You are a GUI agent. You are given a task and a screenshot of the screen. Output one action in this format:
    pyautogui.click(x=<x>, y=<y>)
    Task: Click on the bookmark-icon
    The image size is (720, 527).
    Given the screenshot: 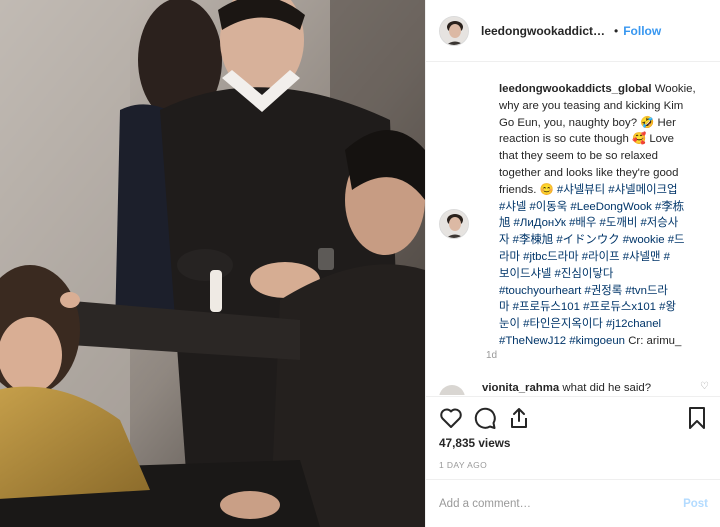 What is the action you would take?
    pyautogui.click(x=697, y=418)
    